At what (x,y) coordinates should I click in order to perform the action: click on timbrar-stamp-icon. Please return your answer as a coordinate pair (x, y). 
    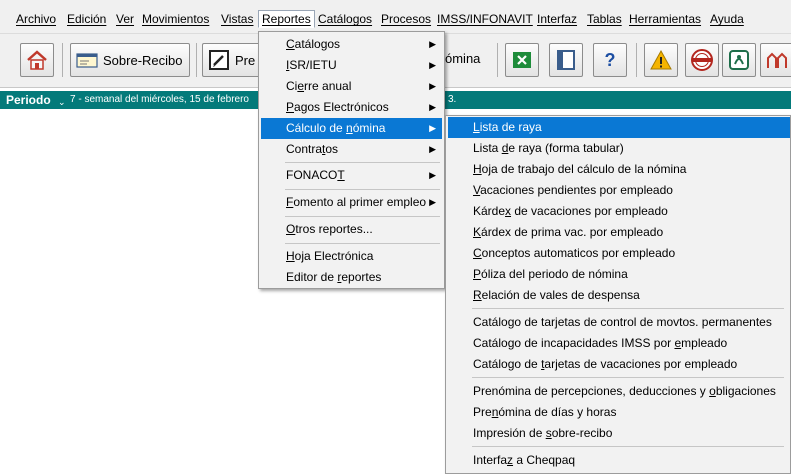
    Looking at the image, I should click on (702, 60).